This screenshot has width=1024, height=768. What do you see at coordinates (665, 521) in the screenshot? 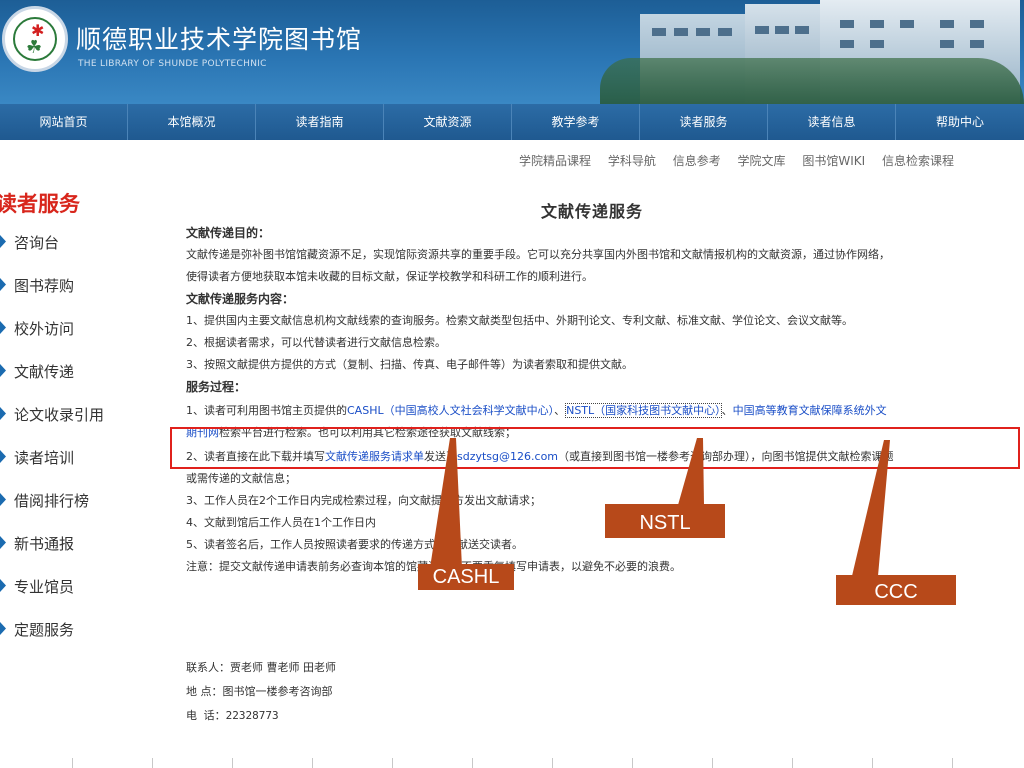
I see `nstl-label: NSTL` at bounding box center [665, 521].